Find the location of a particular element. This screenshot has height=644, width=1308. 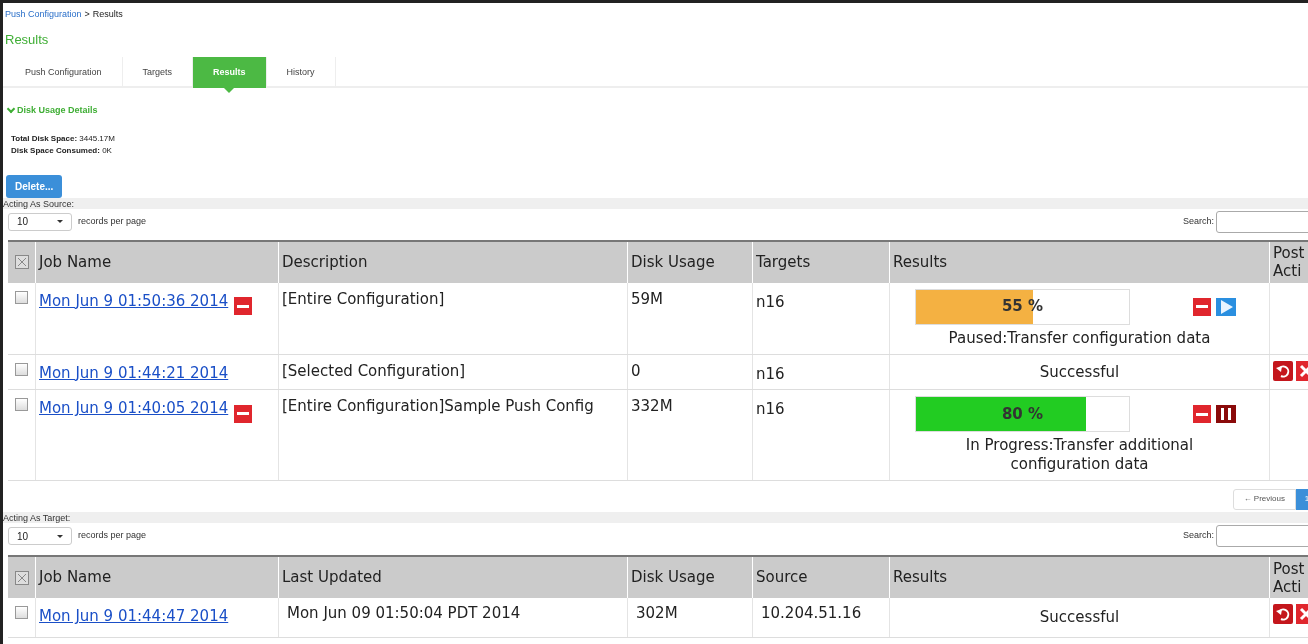

description-text: [Selected Configuration] is located at coordinates (374, 370).